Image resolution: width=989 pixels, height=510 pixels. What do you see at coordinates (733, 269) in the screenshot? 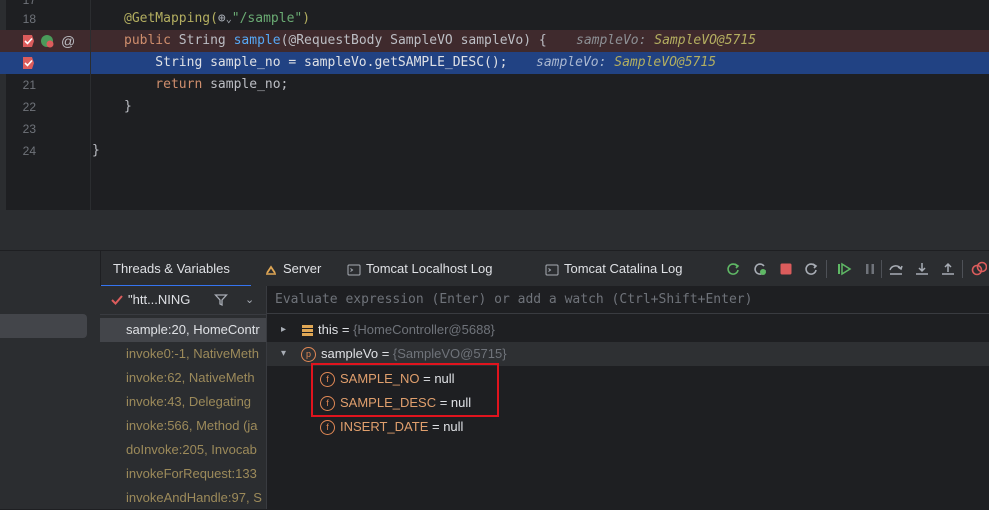
I see `rerun-icon` at bounding box center [733, 269].